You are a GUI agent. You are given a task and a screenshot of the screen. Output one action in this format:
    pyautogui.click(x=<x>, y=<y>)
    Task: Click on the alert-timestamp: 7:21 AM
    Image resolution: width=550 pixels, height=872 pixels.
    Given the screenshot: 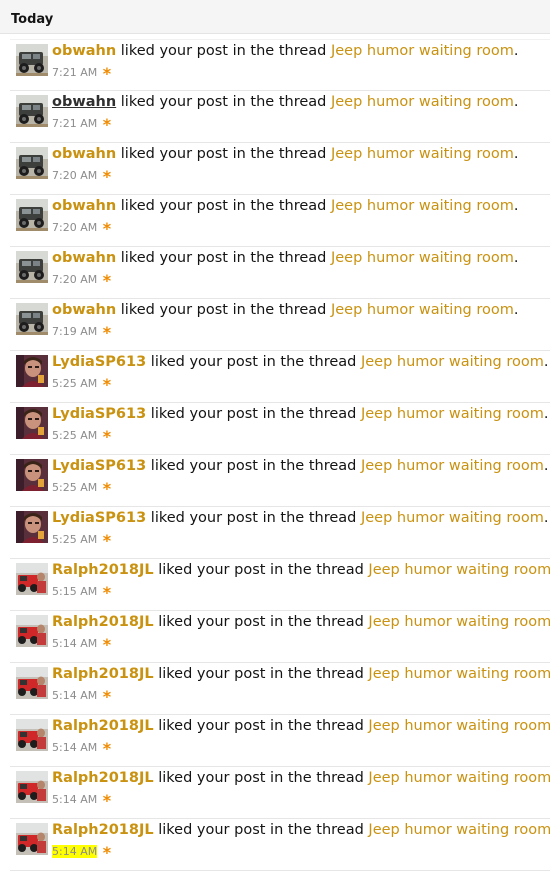 What is the action you would take?
    pyautogui.click(x=75, y=123)
    